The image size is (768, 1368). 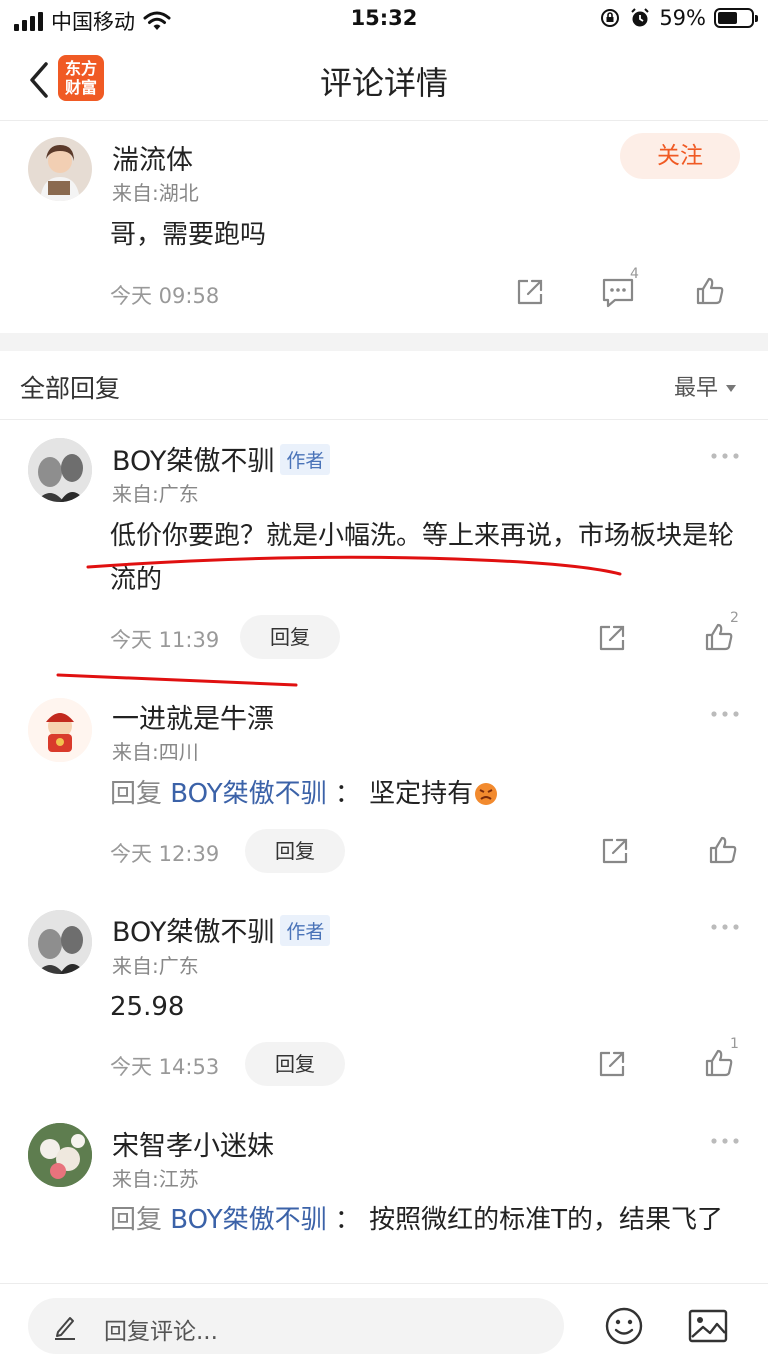 I want to click on pencil-icon, so click(x=65, y=1328).